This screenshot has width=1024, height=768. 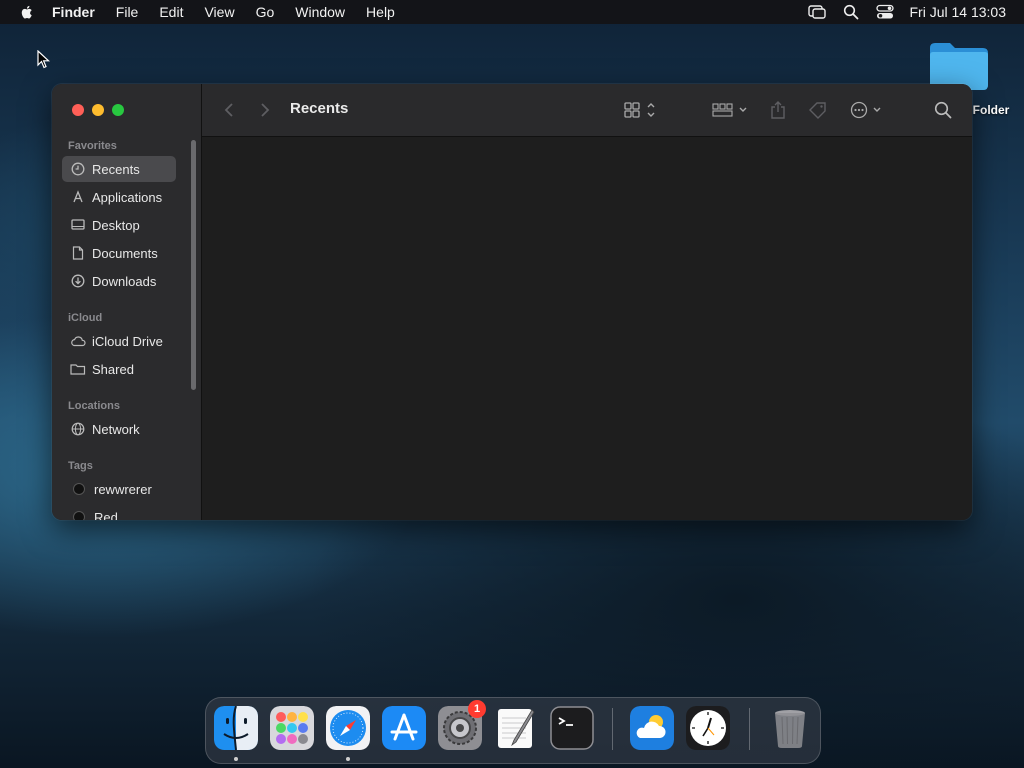 What do you see at coordinates (778, 110) in the screenshot?
I see `share-icon` at bounding box center [778, 110].